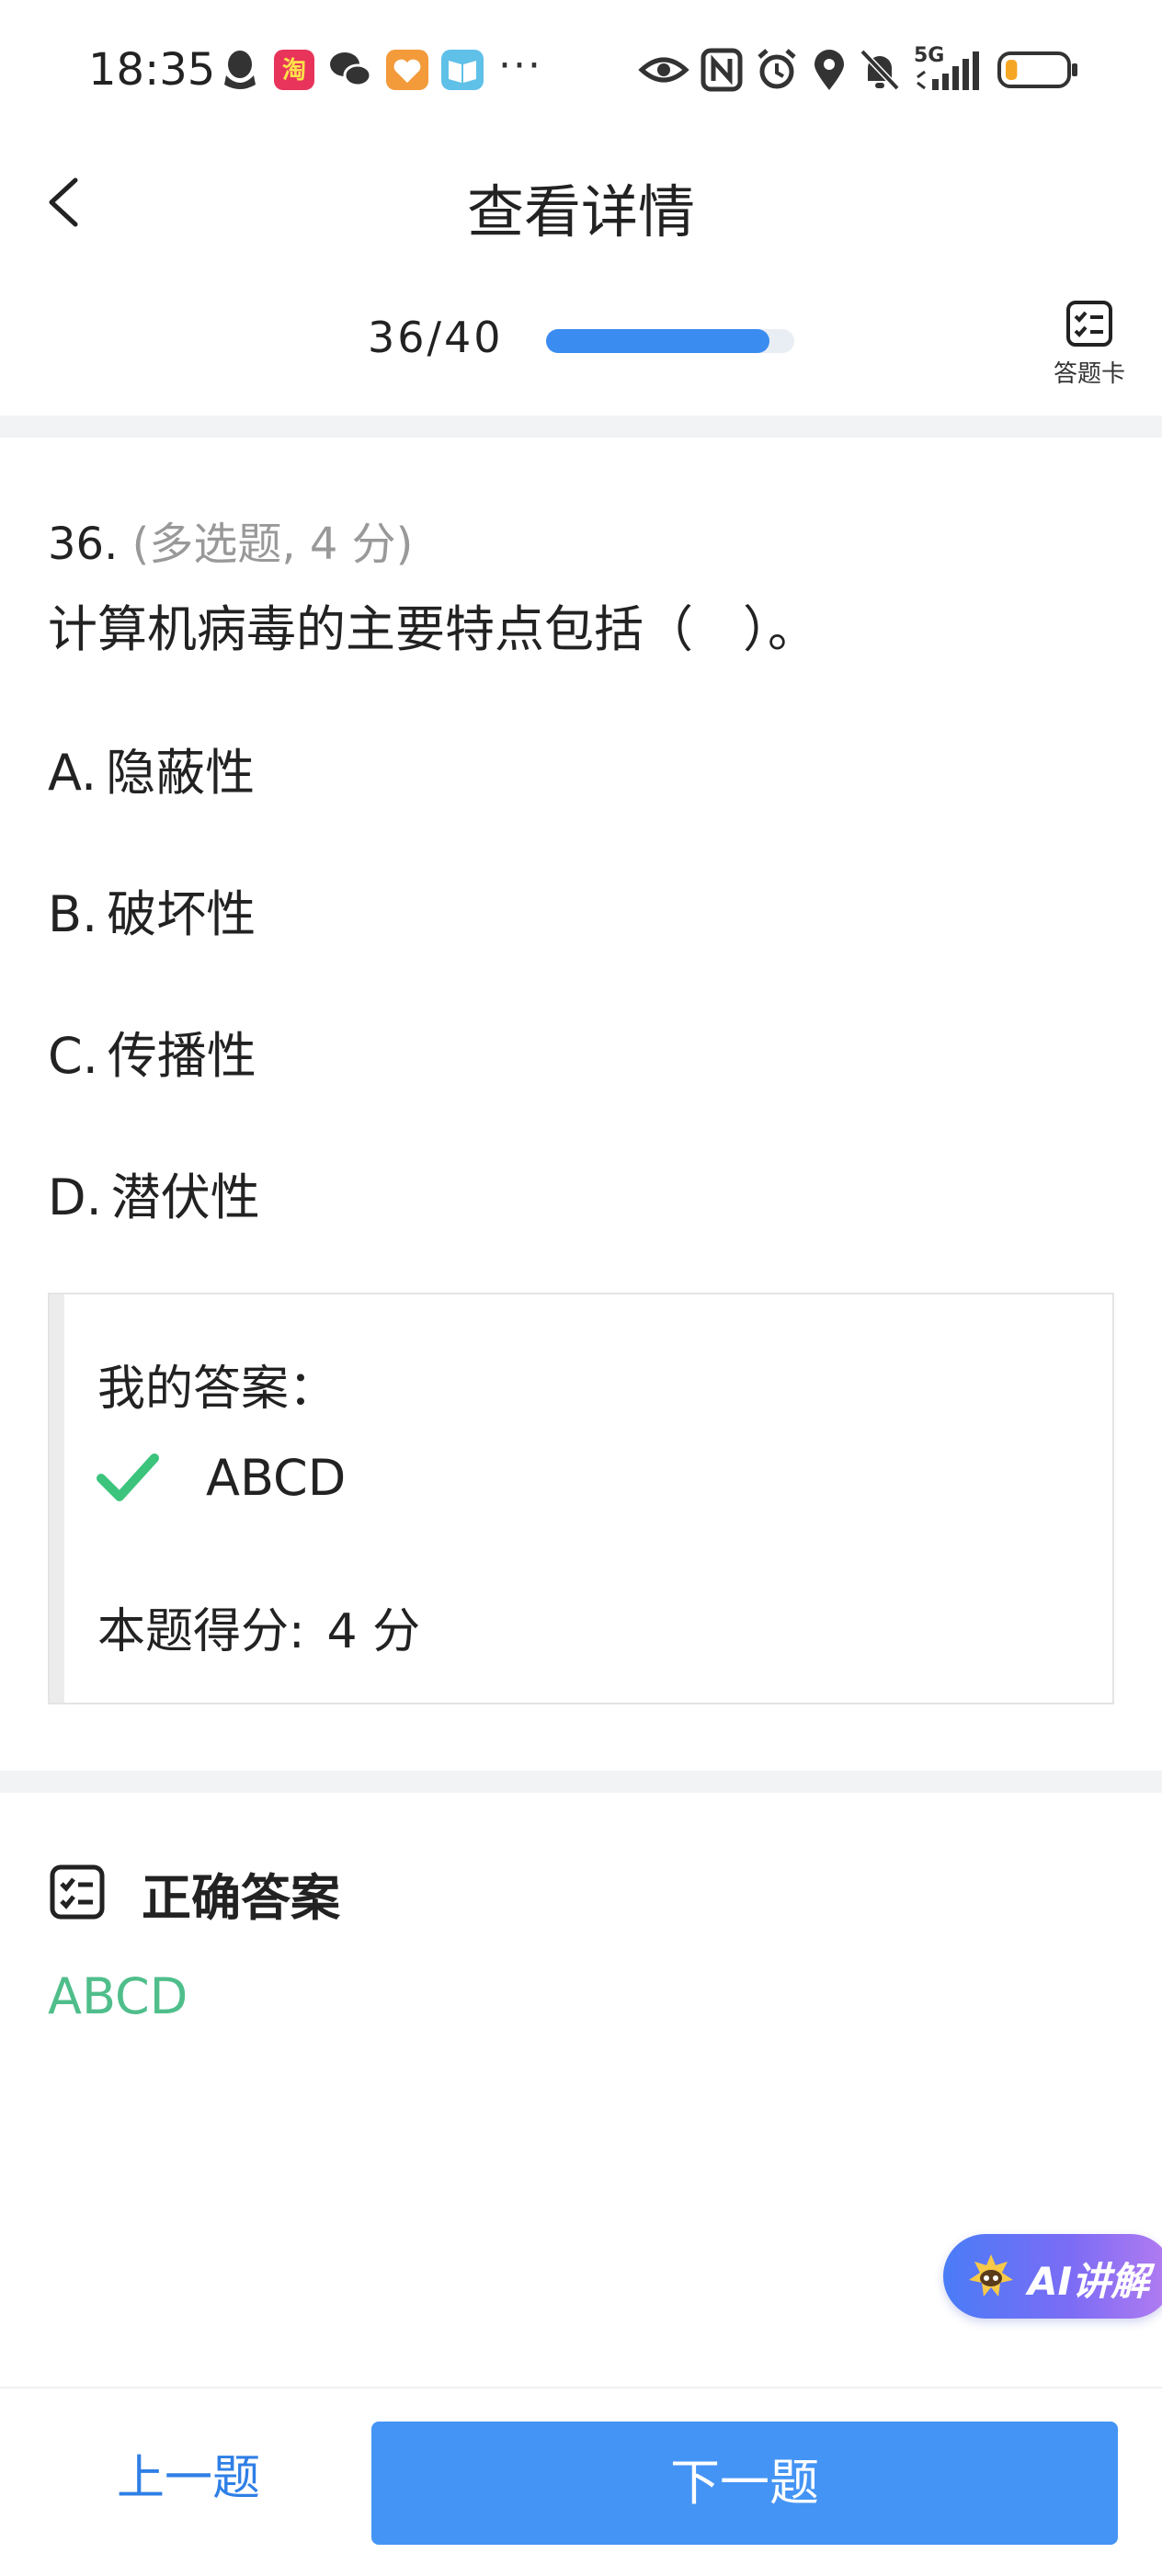 The width and height of the screenshot is (1162, 2576). What do you see at coordinates (880, 70) in the screenshot?
I see `mute-icon` at bounding box center [880, 70].